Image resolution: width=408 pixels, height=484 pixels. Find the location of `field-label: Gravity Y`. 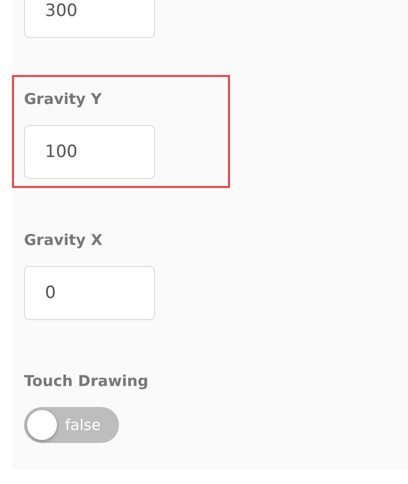

field-label: Gravity Y is located at coordinates (63, 99).